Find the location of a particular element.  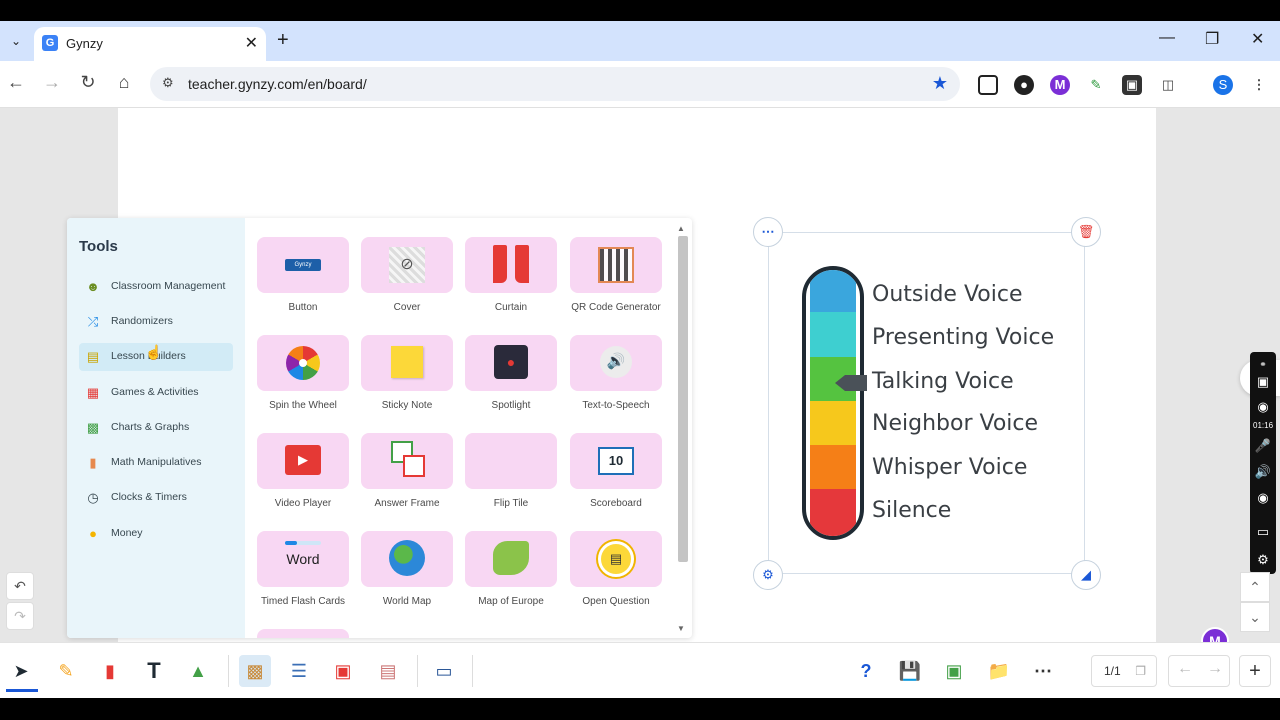

tool-spotlight: ● Spotlight is located at coordinates (511, 374).